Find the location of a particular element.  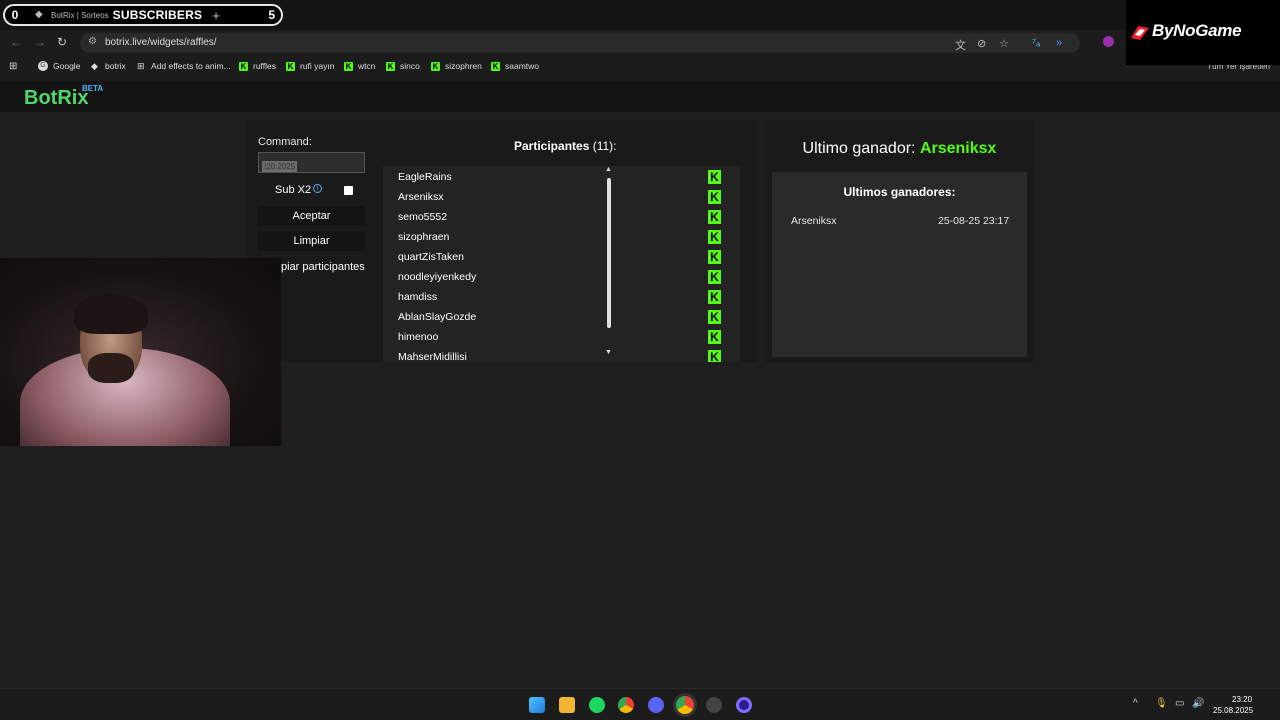

subscribers-overlay: 0 ◆ BotRix | Sorteos SUBSCRIBERS + 5 is located at coordinates (143, 15).